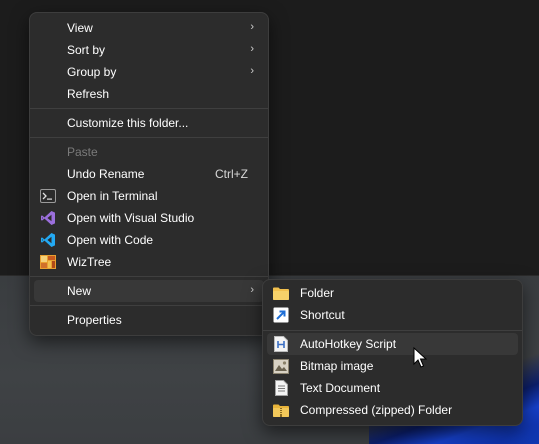  I want to click on submenu-item-compressed-folder: Compressed (zipped) Folder, so click(392, 410).